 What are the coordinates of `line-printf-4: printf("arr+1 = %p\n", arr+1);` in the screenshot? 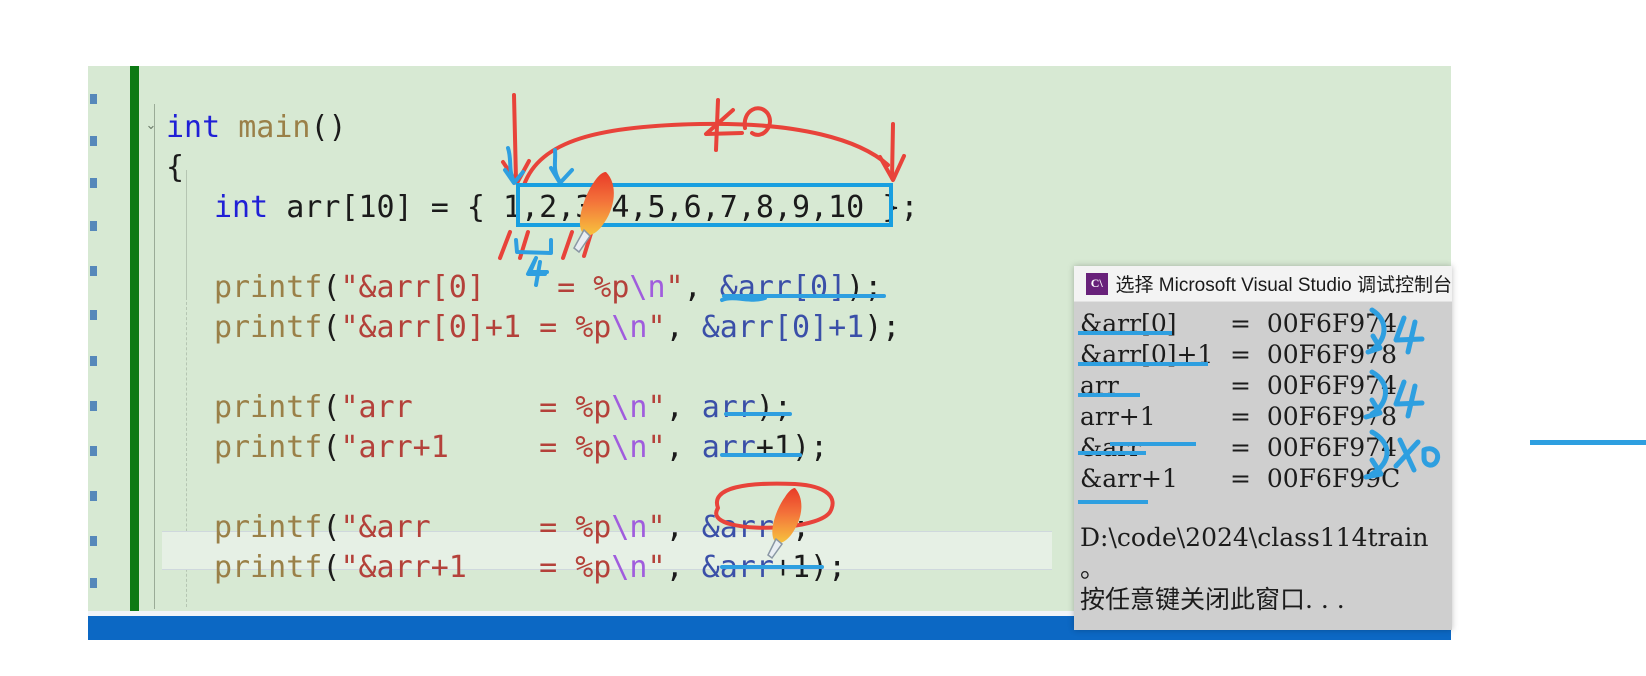 It's located at (521, 448).